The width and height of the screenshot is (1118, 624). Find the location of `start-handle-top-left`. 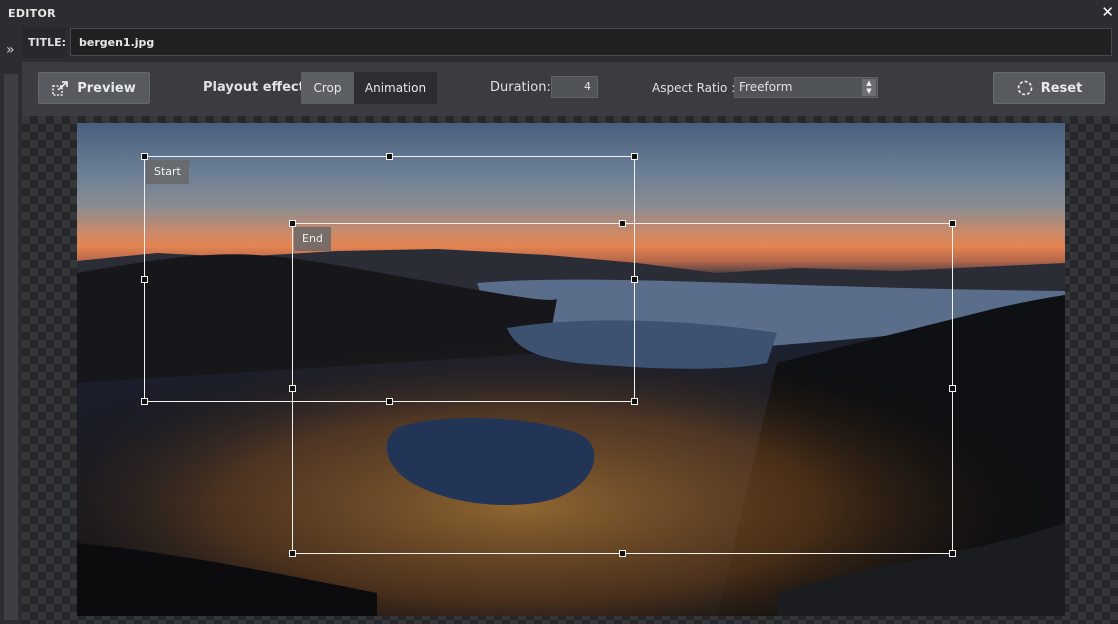

start-handle-top-left is located at coordinates (144, 156).